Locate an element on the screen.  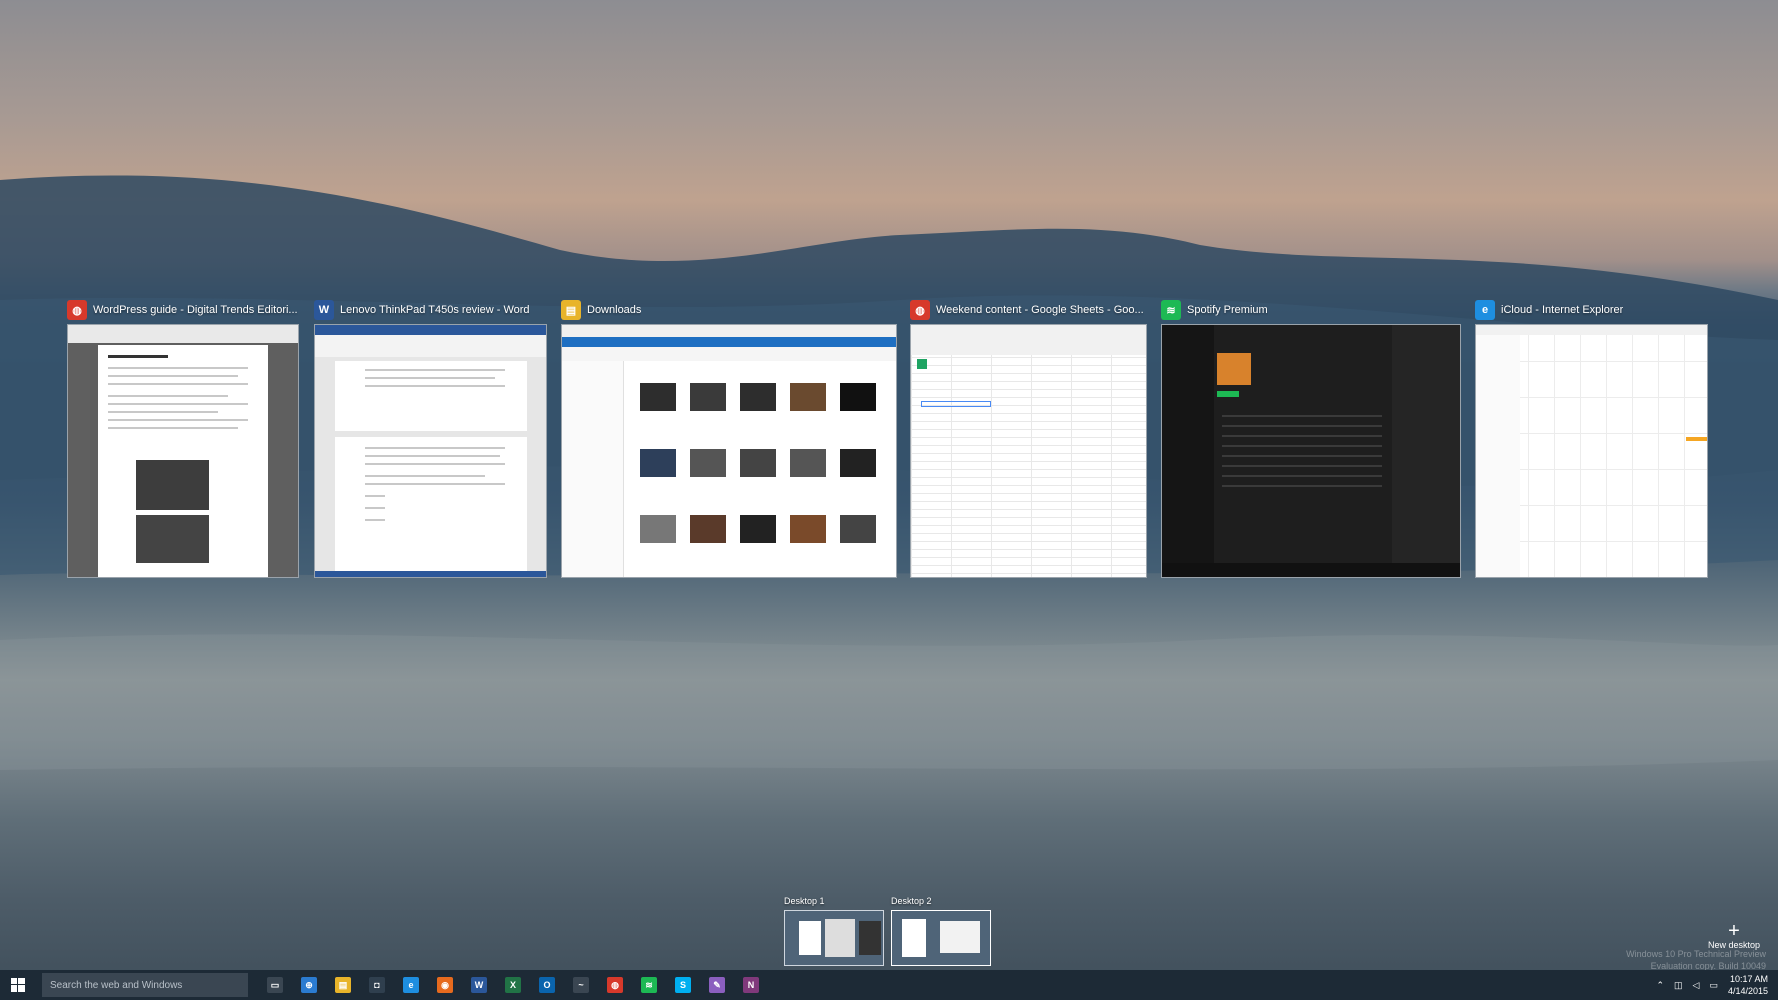
window-title: Lenovo ThinkPad T450s review - Word is located at coordinates (435, 310).